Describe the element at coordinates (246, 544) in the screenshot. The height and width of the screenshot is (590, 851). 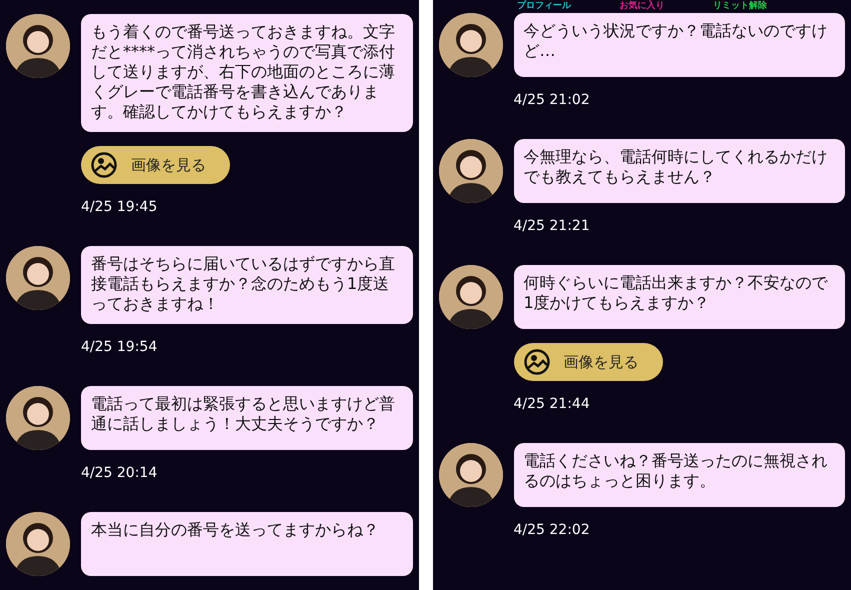
I see `message-bubble: 本当に自分の番号を送ってますからね？` at that location.